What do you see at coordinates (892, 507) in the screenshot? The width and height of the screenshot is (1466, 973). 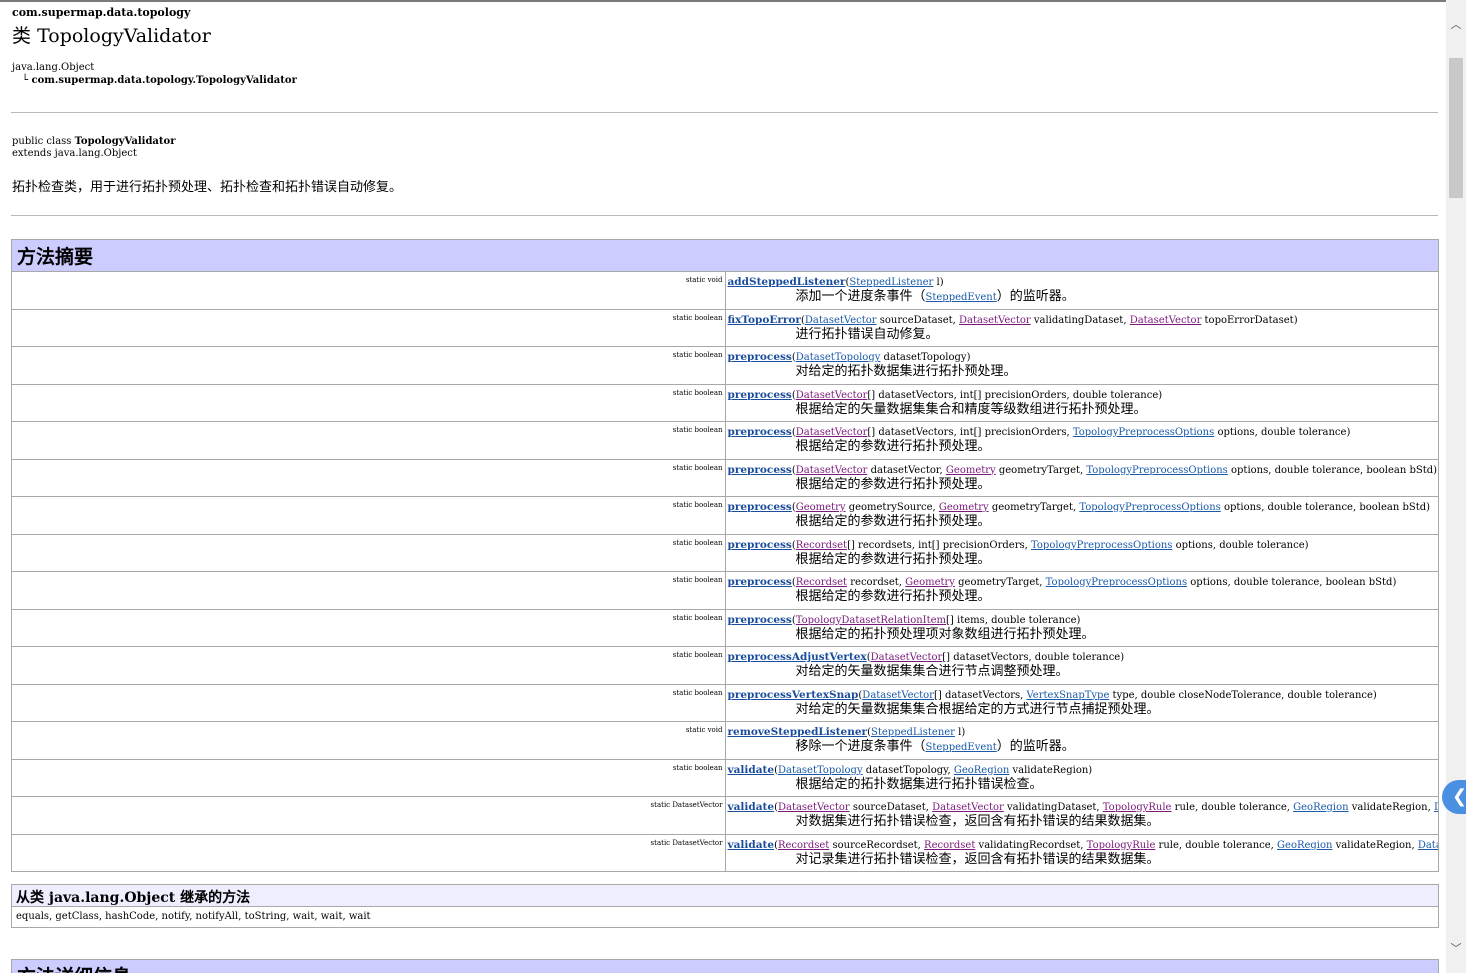 I see `param-text: geometrySource,` at bounding box center [892, 507].